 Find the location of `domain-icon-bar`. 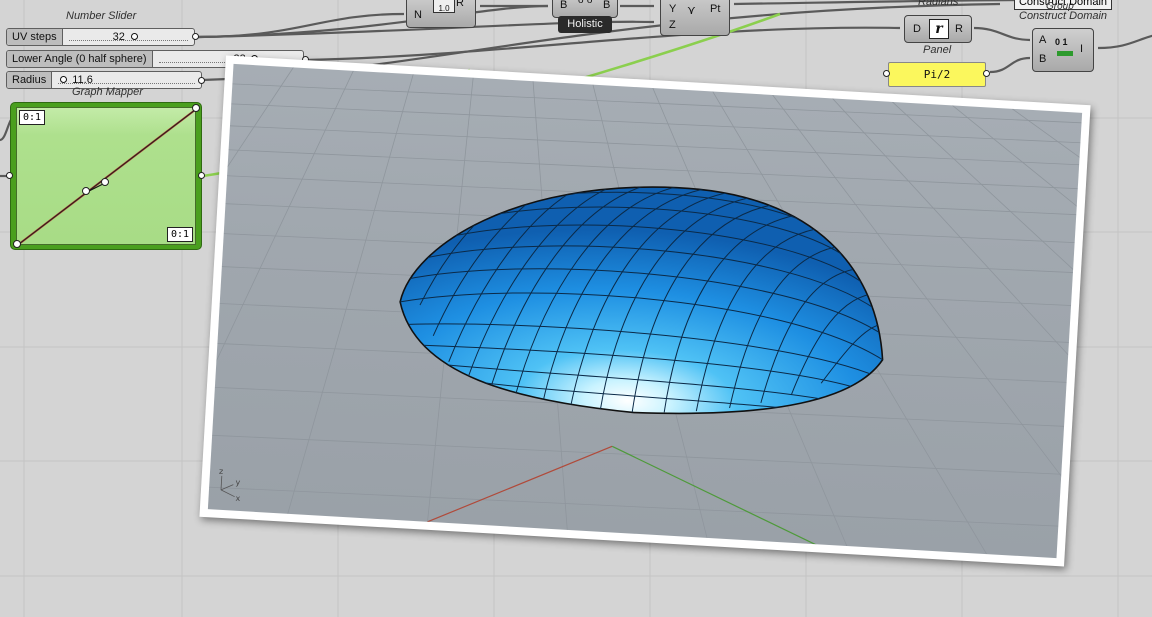

domain-icon-bar is located at coordinates (1065, 53).